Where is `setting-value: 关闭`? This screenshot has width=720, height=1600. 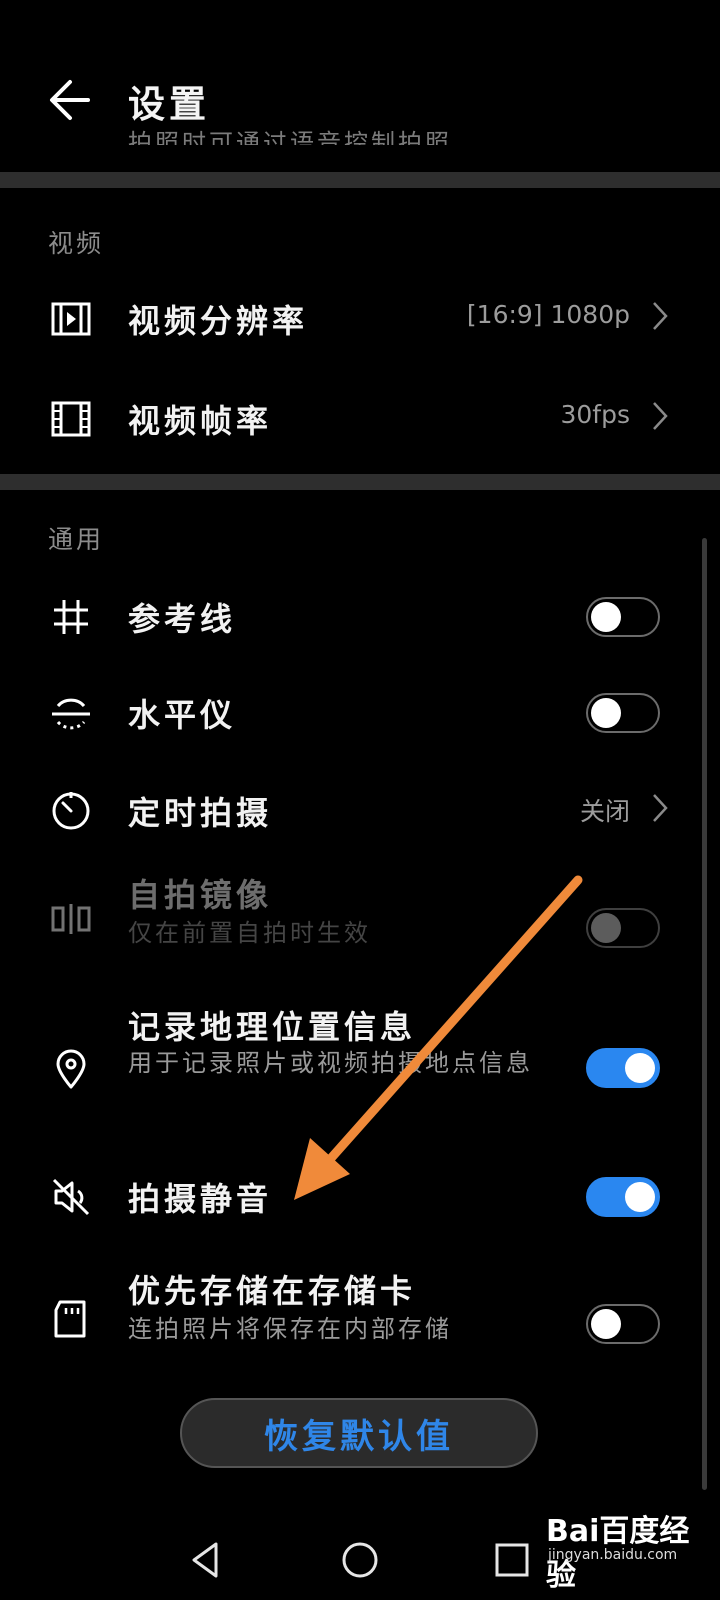 setting-value: 关闭 is located at coordinates (604, 811).